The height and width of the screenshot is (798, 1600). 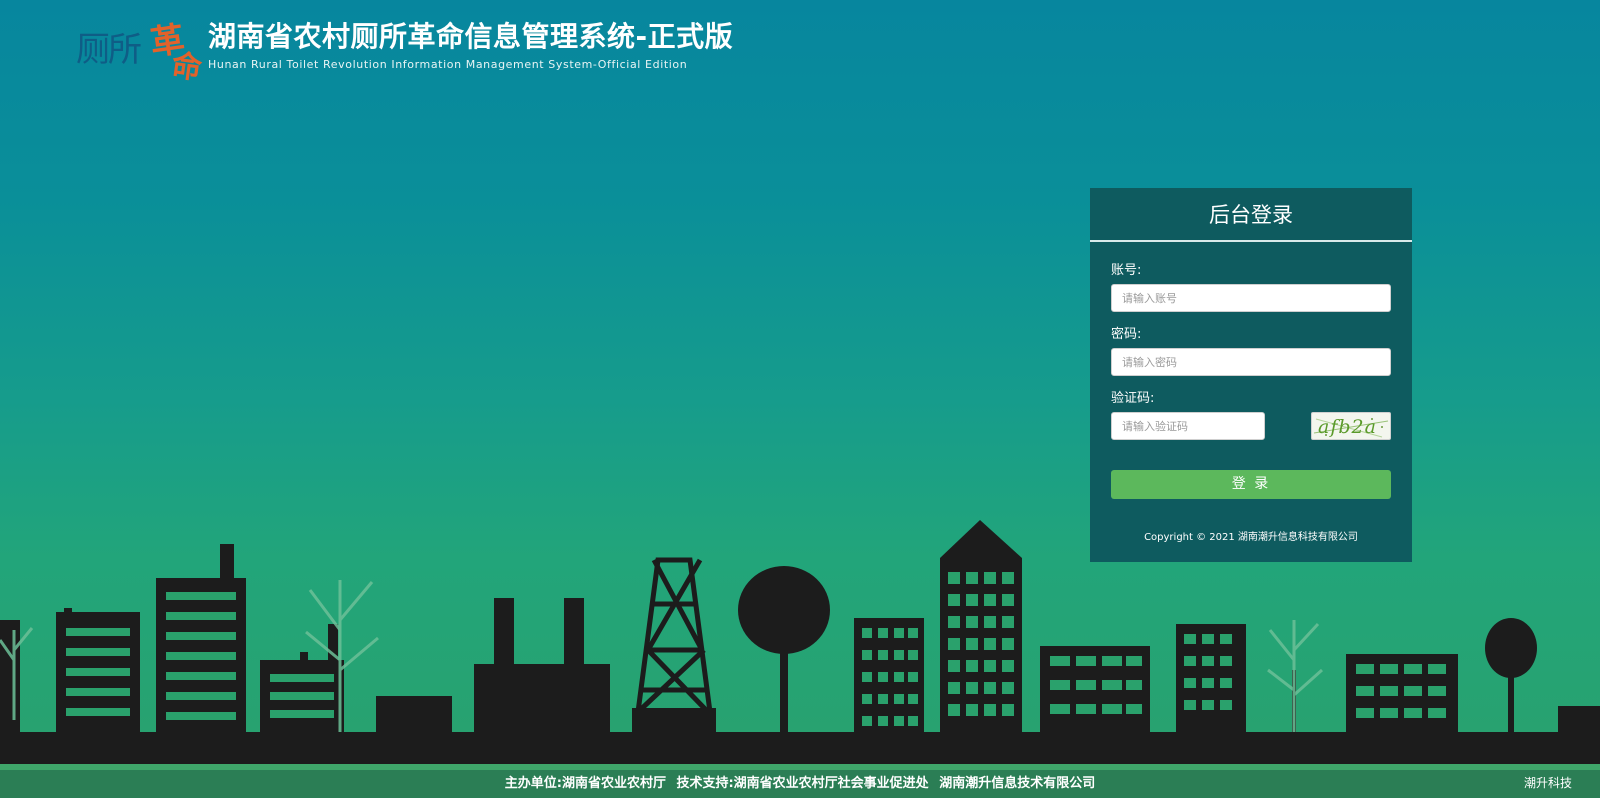 I want to click on password-field-group: 密码:, so click(x=1251, y=351).